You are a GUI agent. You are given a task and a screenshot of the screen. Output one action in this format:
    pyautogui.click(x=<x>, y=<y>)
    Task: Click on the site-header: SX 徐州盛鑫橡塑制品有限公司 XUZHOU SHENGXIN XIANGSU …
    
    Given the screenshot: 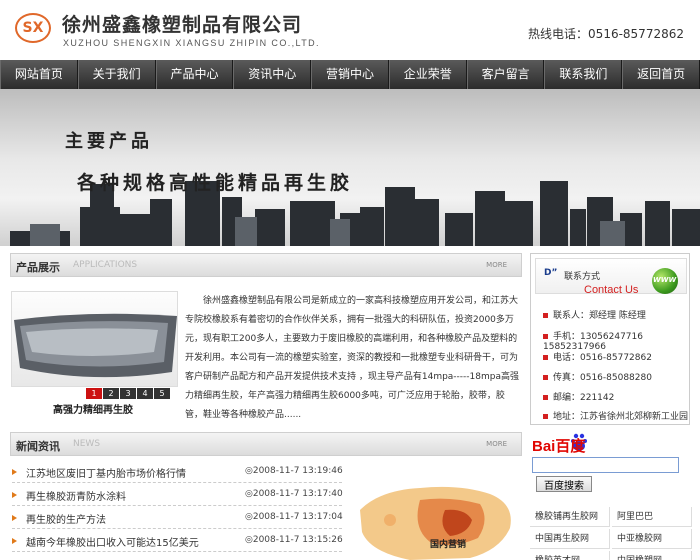 What is the action you would take?
    pyautogui.click(x=350, y=30)
    